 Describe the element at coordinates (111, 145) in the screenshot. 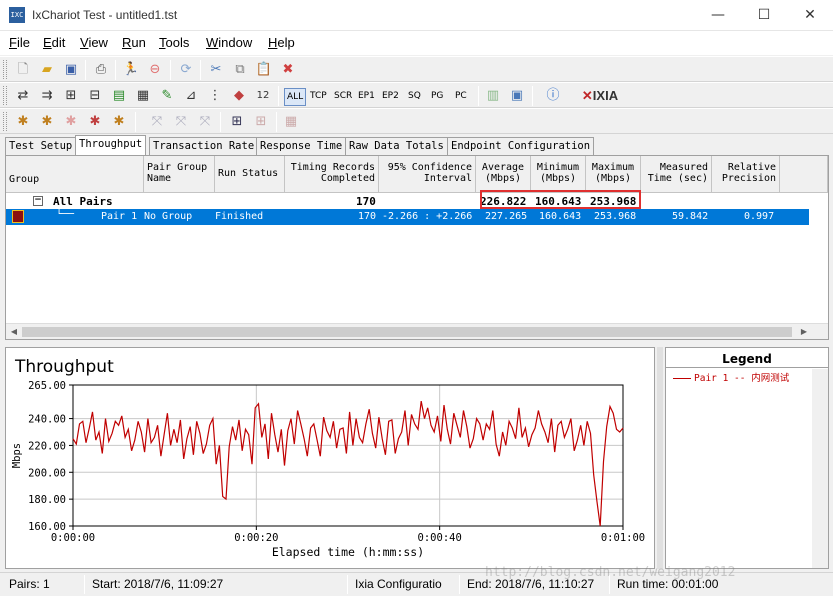

I see `tab-throughput: Throughput` at that location.